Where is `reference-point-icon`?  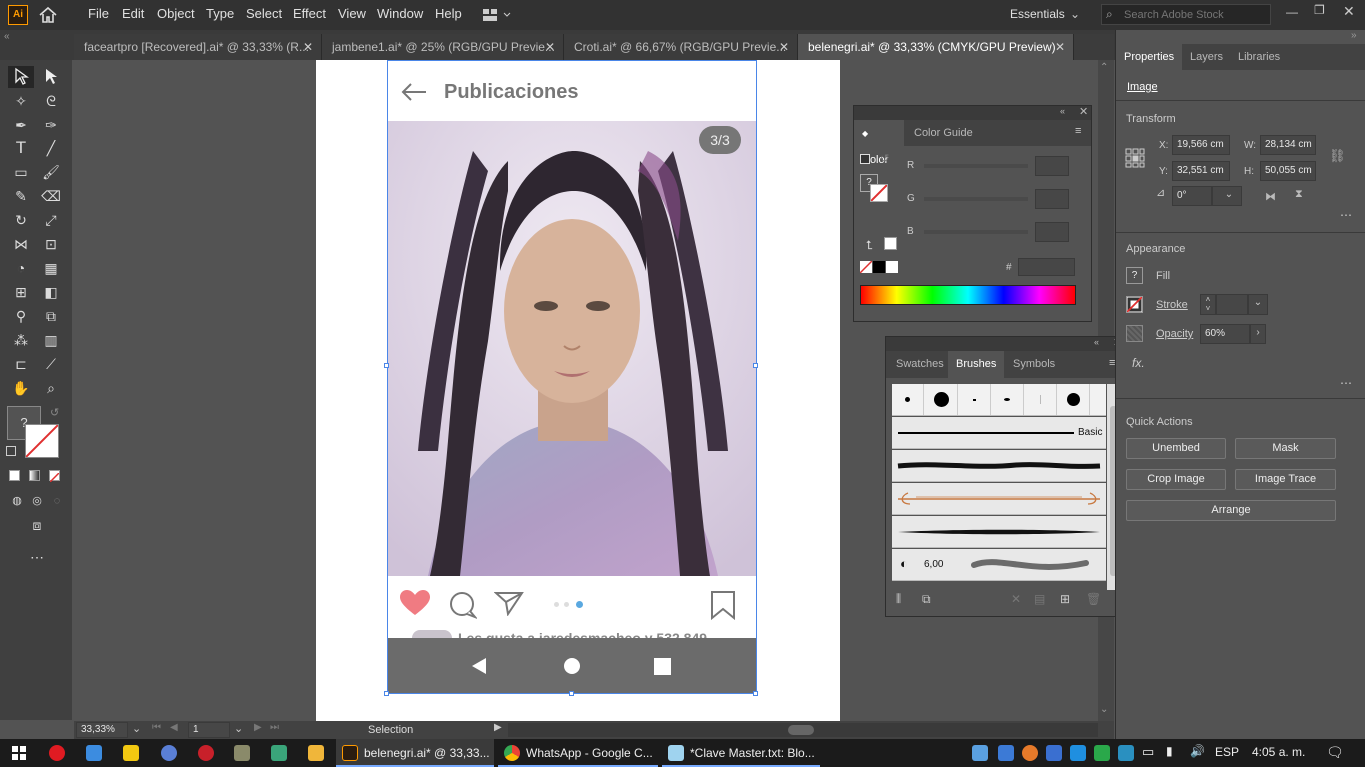
reference-point-icon is located at coordinates (1135, 158).